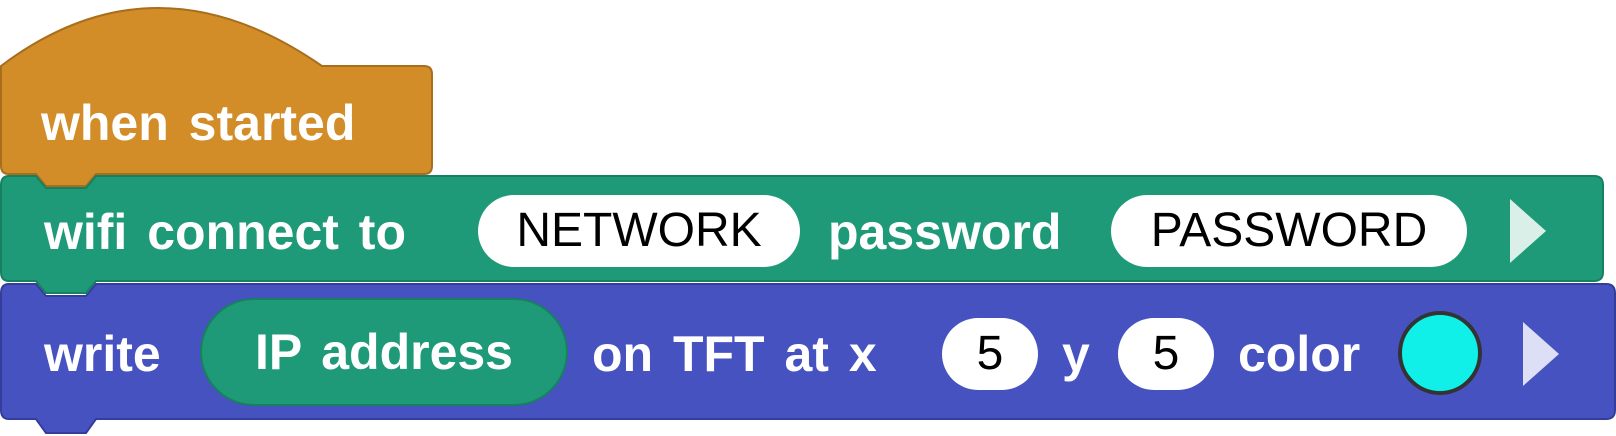 This screenshot has width=1616, height=436. Describe the element at coordinates (734, 354) in the screenshot. I see `tft-position-label: on TFT at x` at that location.